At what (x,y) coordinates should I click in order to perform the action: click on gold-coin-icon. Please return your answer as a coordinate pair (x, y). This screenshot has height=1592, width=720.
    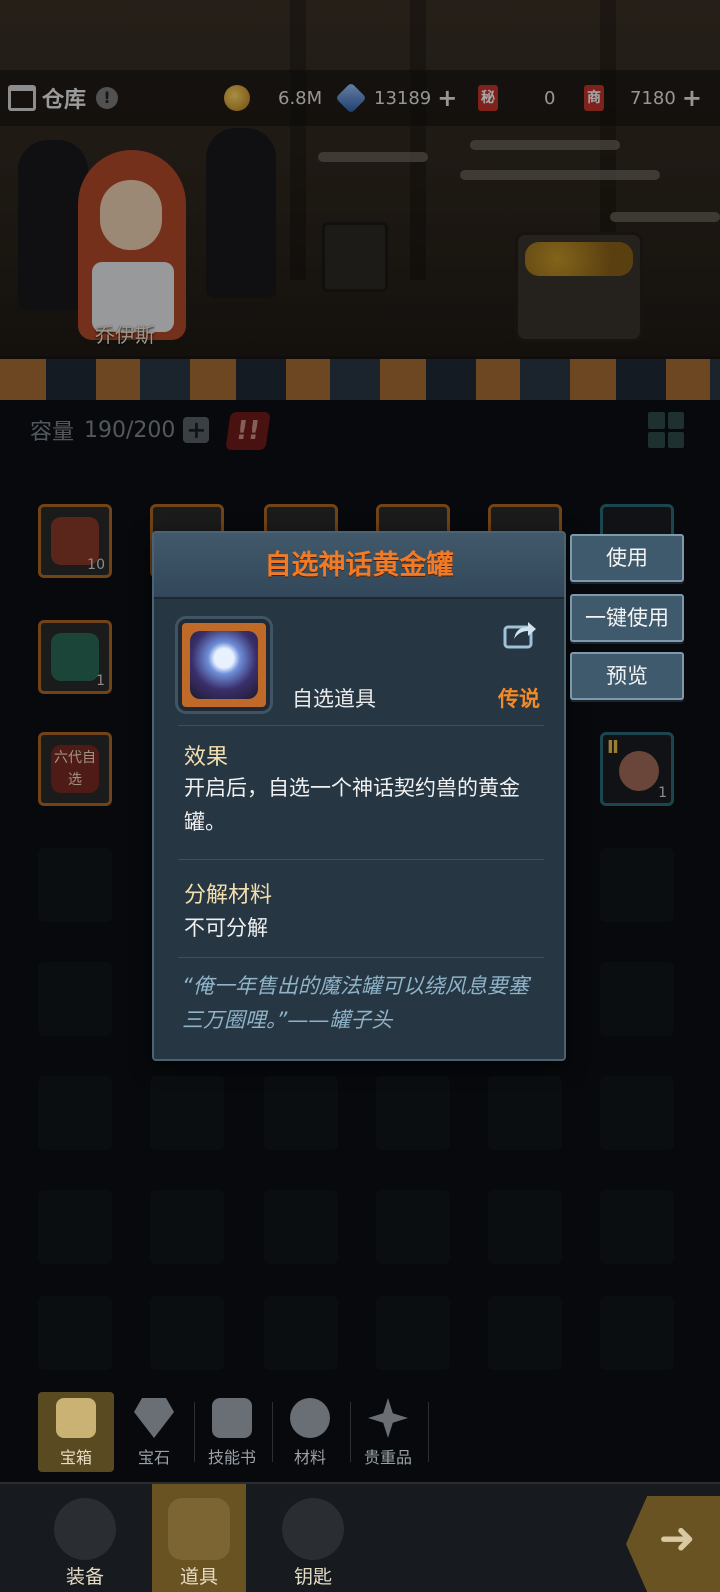
    Looking at the image, I should click on (237, 98).